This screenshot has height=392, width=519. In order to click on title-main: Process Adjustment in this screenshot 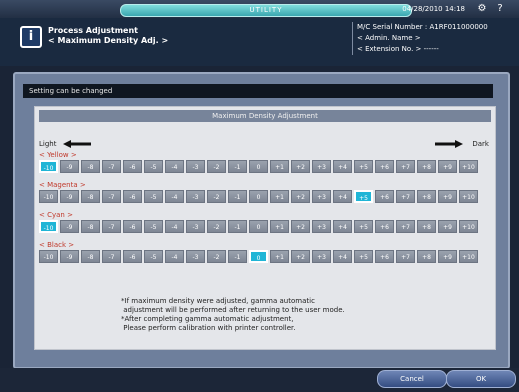, I will do `click(93, 30)`.